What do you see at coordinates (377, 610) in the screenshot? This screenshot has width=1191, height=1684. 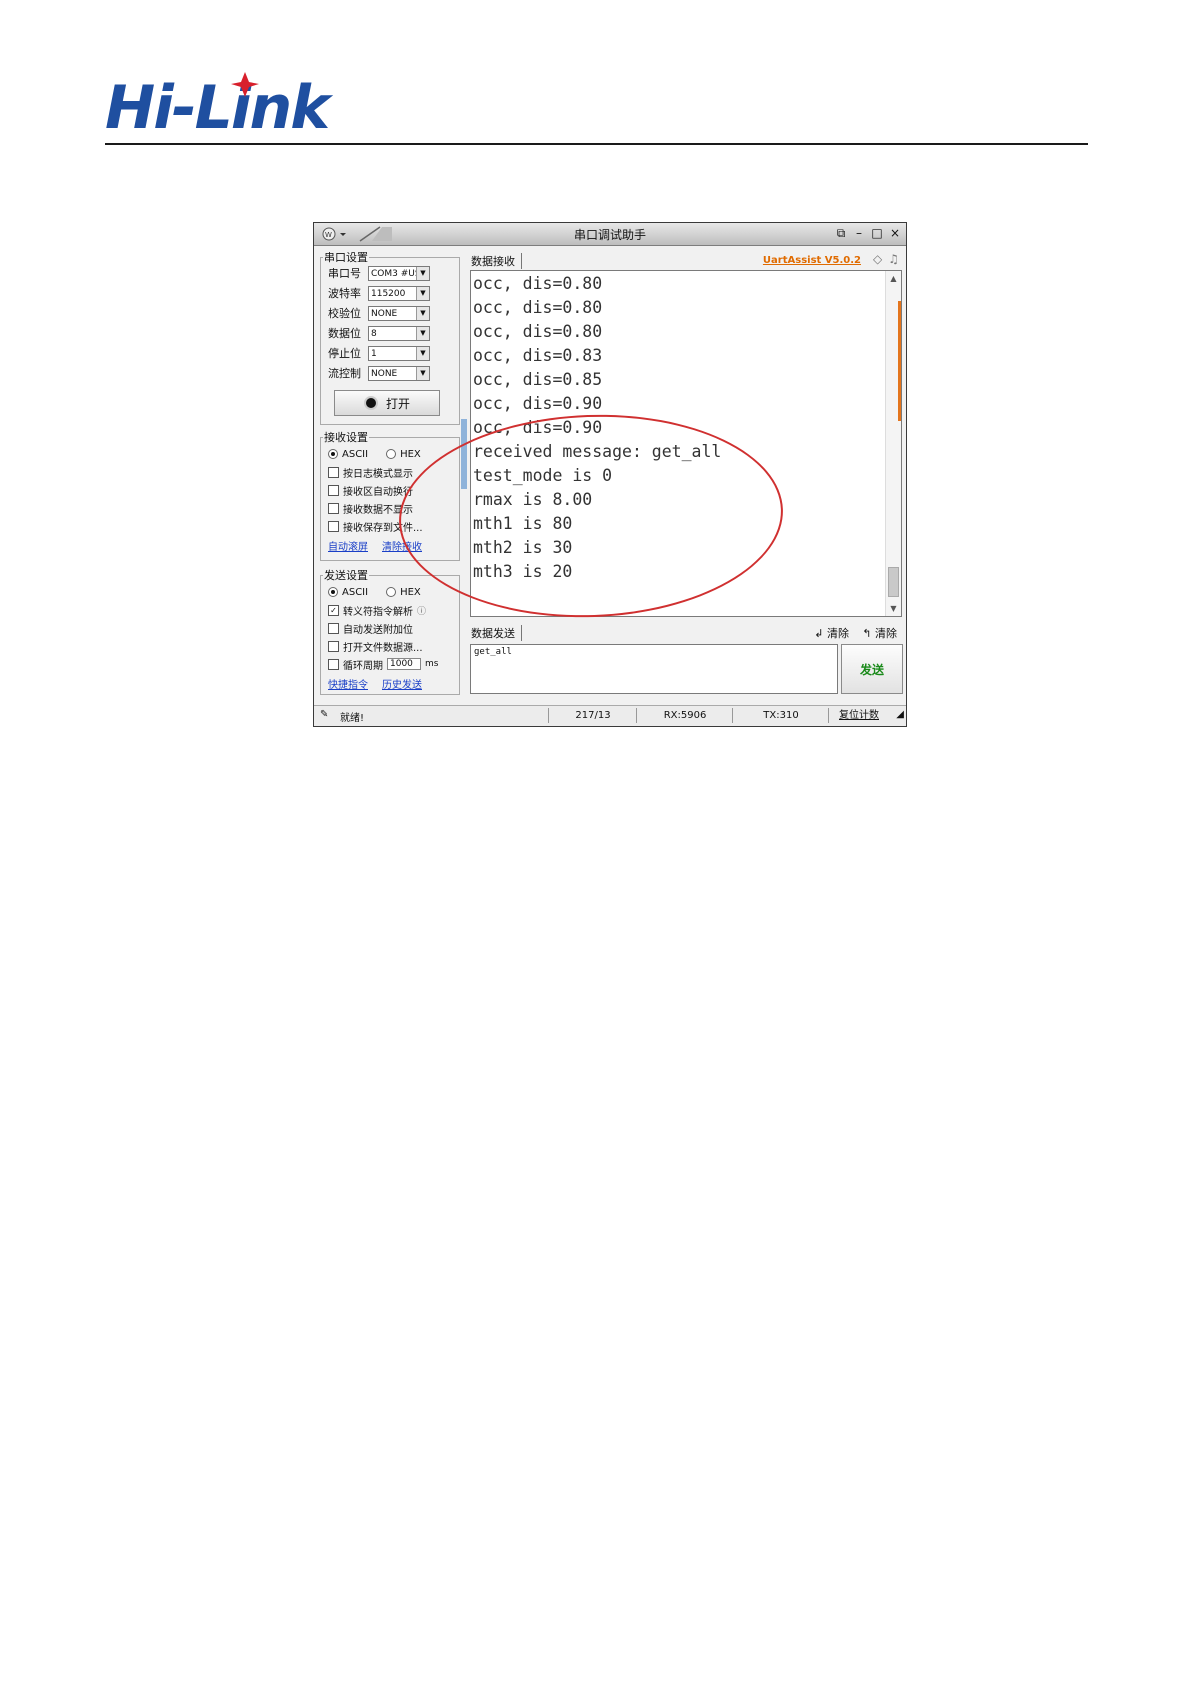 I see `tx-option-escape: ✓ 转义符指令解析 ⓘ` at bounding box center [377, 610].